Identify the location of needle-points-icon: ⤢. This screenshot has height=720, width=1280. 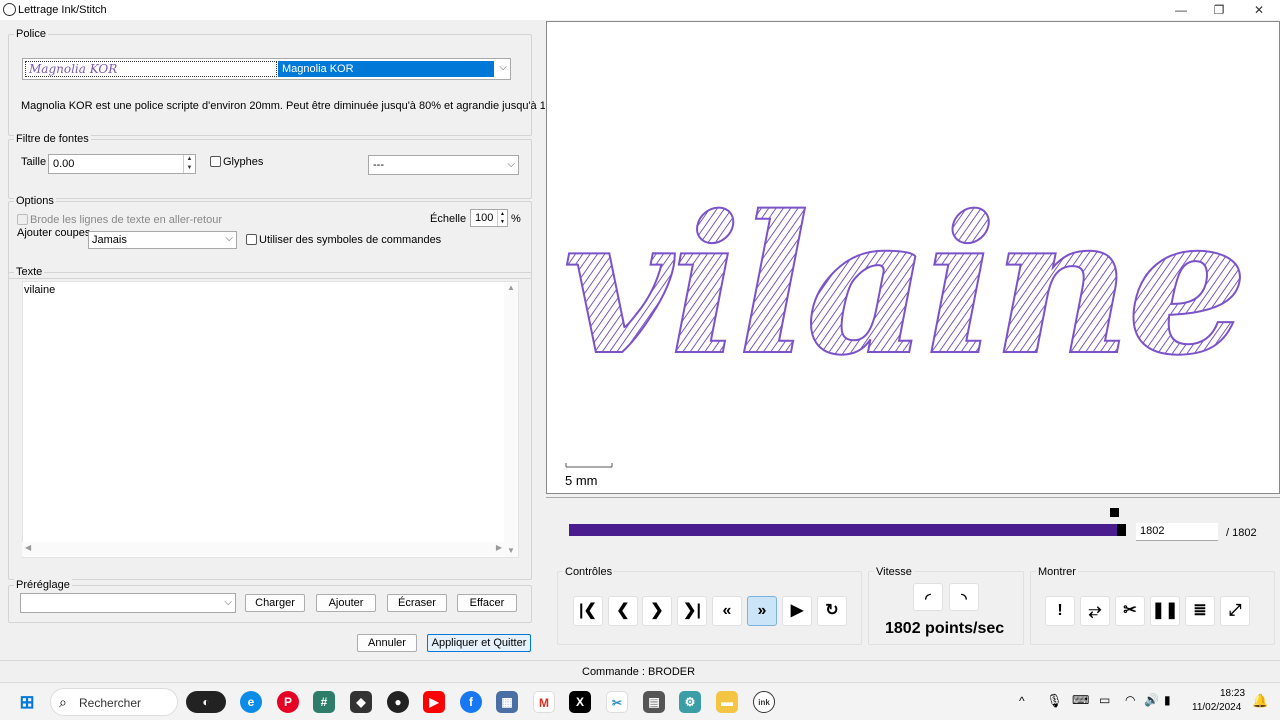
(1235, 611).